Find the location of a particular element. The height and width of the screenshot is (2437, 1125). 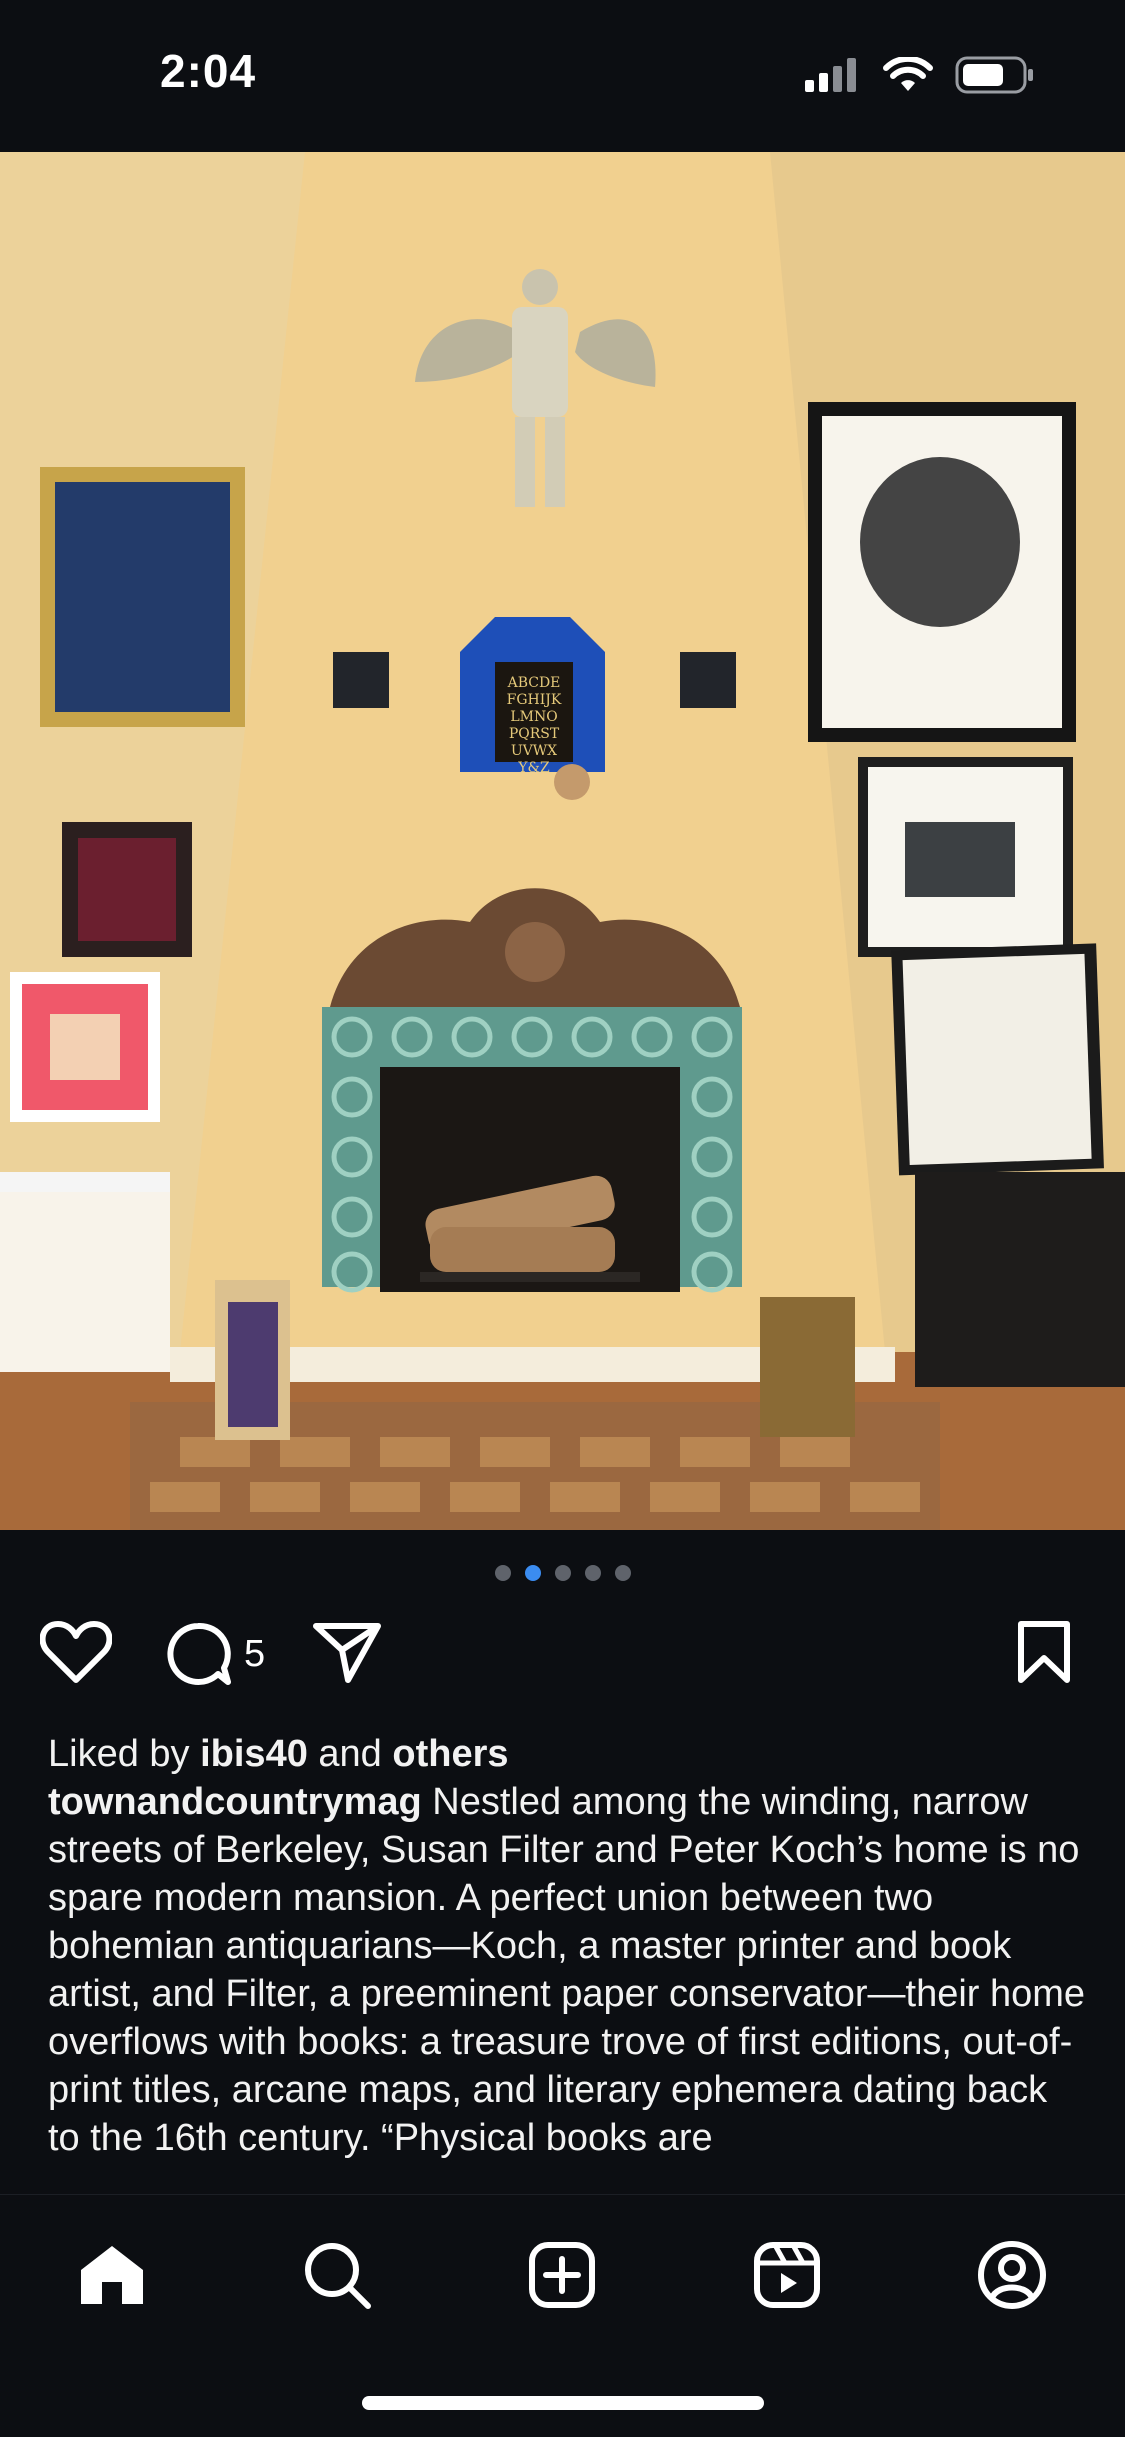

home-indicator is located at coordinates (563, 2403).